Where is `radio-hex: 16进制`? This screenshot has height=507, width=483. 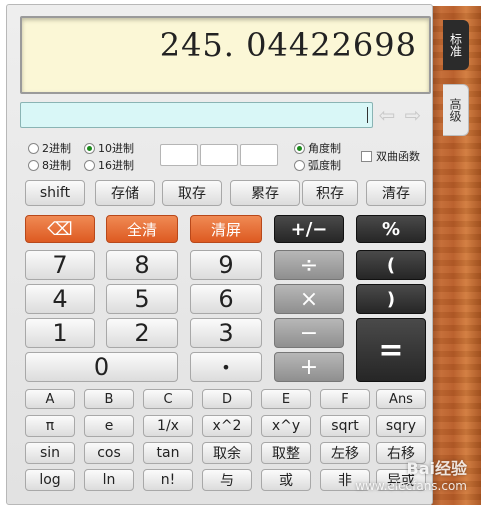 radio-hex: 16进制 is located at coordinates (109, 165).